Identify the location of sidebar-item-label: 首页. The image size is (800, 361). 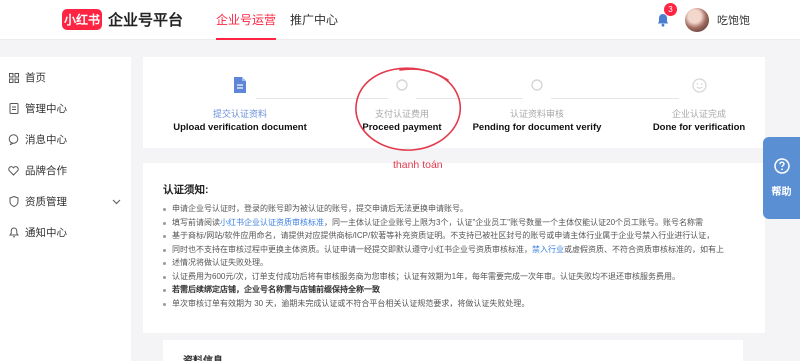
(35, 78).